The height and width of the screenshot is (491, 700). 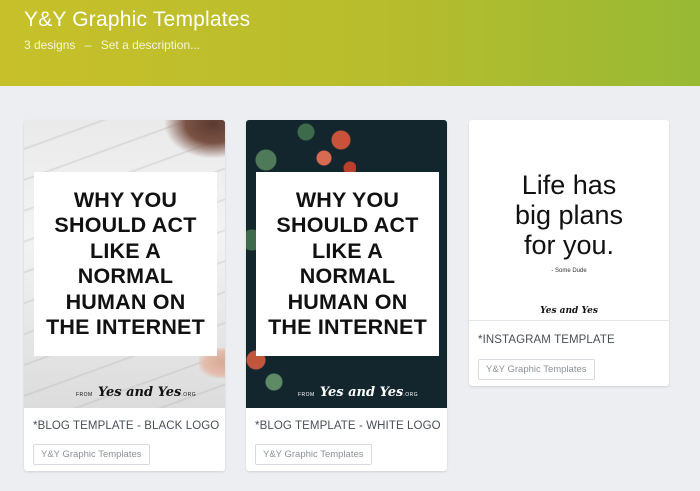 I want to click on folder-title: Y&Y Graphic Templates, so click(x=137, y=20).